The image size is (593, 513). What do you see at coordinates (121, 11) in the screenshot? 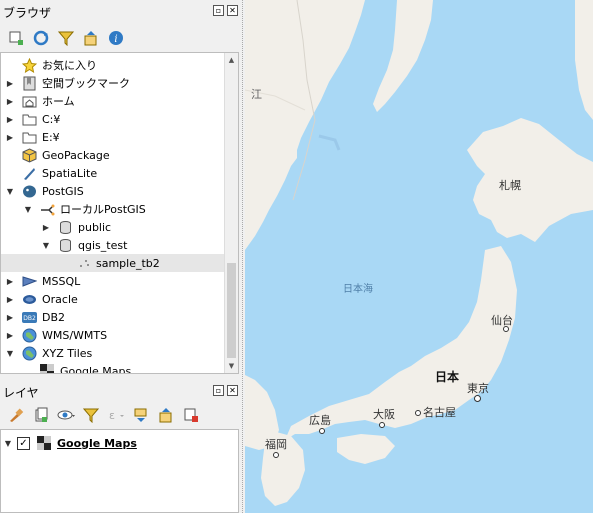
I see `browser-panel-titlebar: ブラウザ ▫ ✕` at bounding box center [121, 11].